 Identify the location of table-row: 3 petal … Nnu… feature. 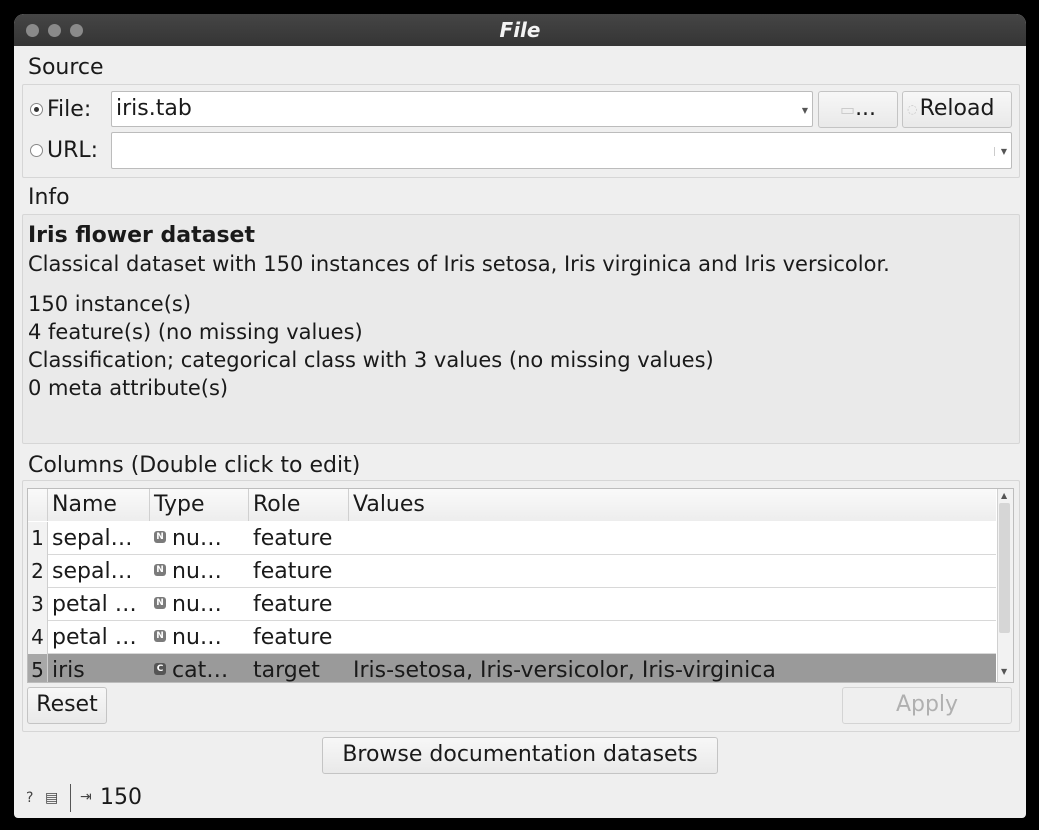
(512, 604).